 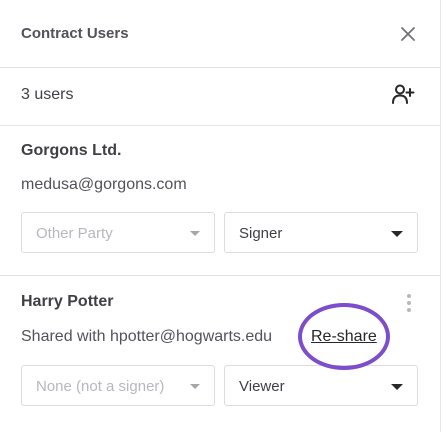 What do you see at coordinates (262, 386) in the screenshot?
I see `role-select-value: Viewer` at bounding box center [262, 386].